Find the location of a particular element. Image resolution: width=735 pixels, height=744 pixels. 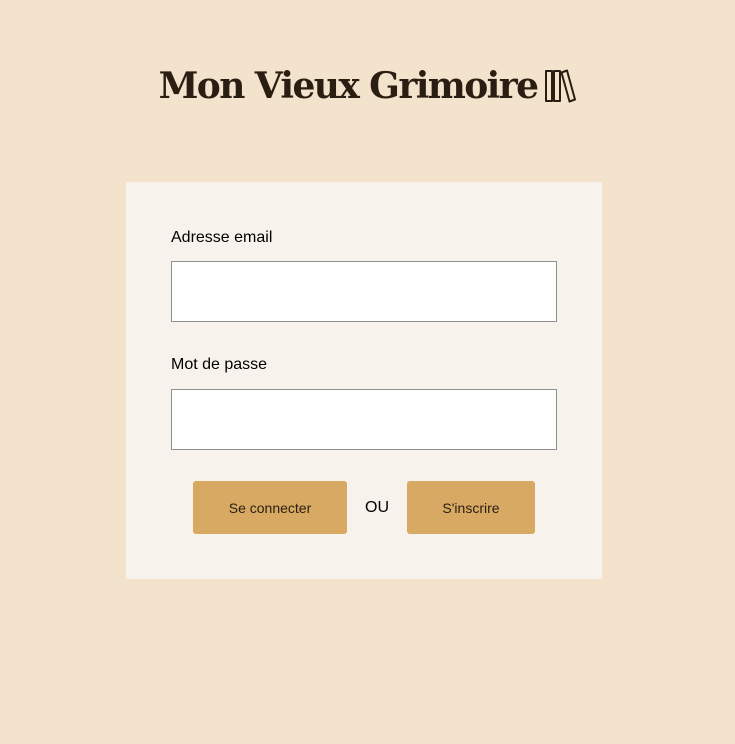

login-button: Se connecter is located at coordinates (270, 507).